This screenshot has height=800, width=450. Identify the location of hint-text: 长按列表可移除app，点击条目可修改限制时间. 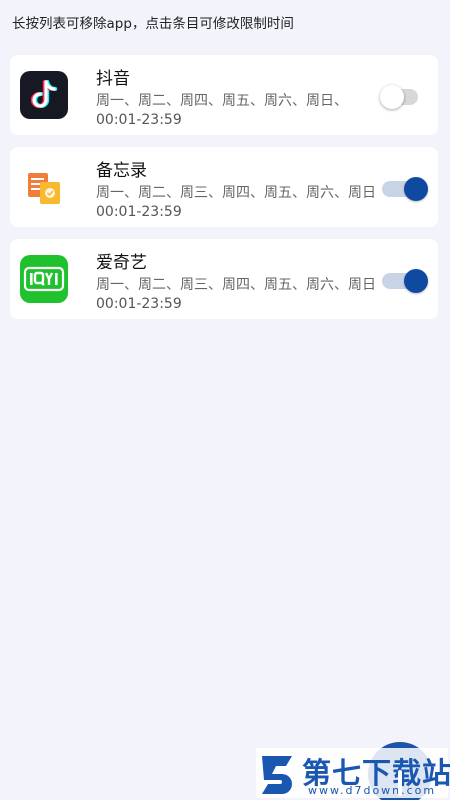
(153, 24).